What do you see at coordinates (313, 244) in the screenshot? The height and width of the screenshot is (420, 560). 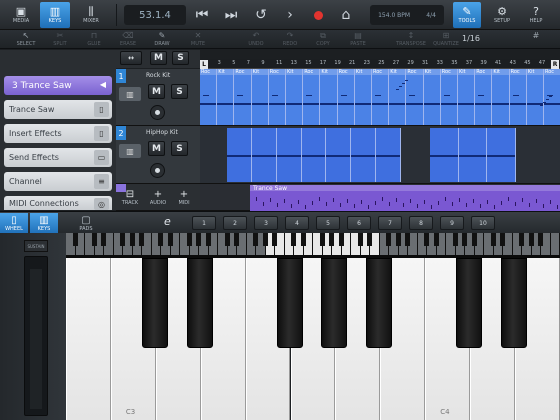 I see `keyboard-overview` at bounding box center [313, 244].